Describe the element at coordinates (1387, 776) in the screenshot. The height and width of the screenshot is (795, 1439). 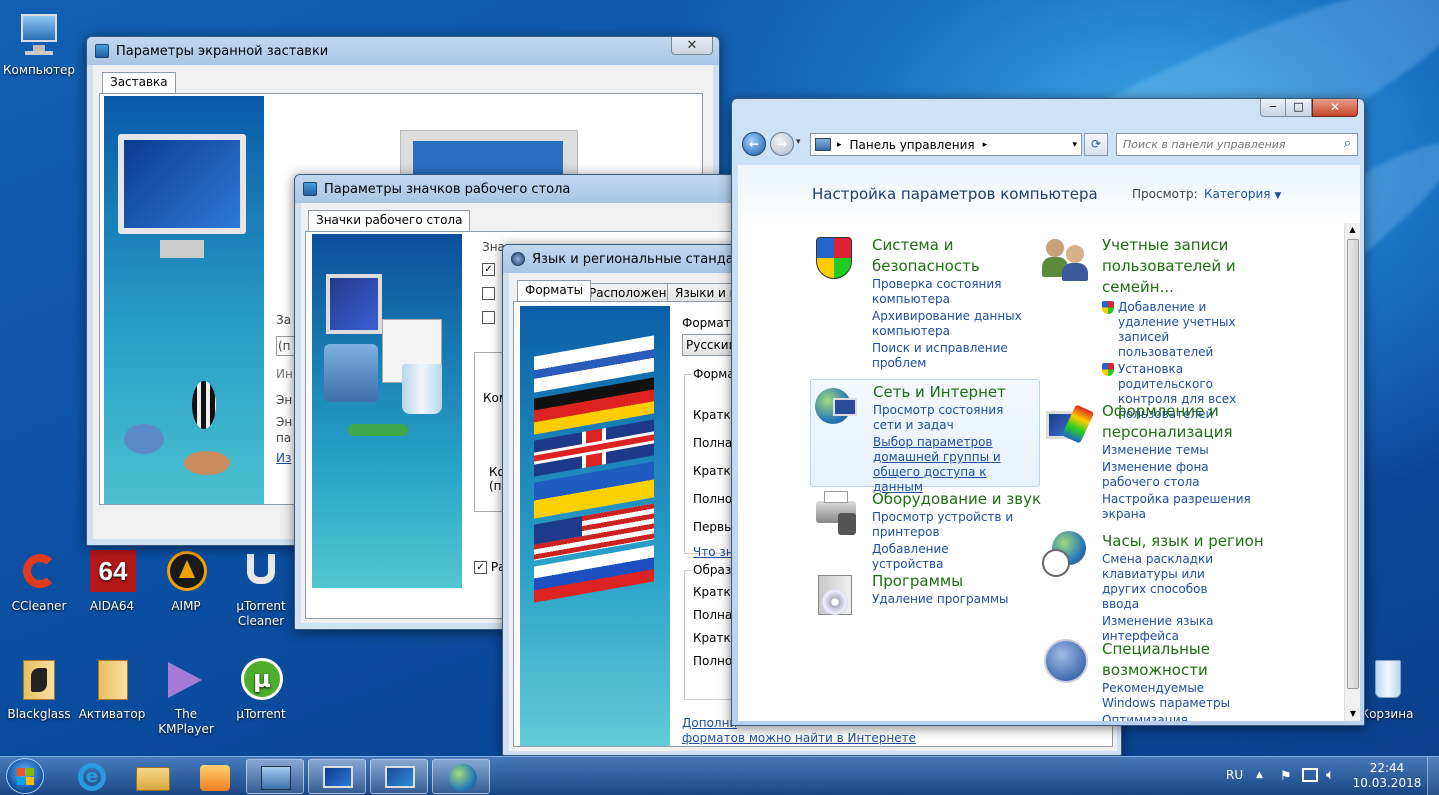
I see `clock: 22:44 10.03.2018` at that location.